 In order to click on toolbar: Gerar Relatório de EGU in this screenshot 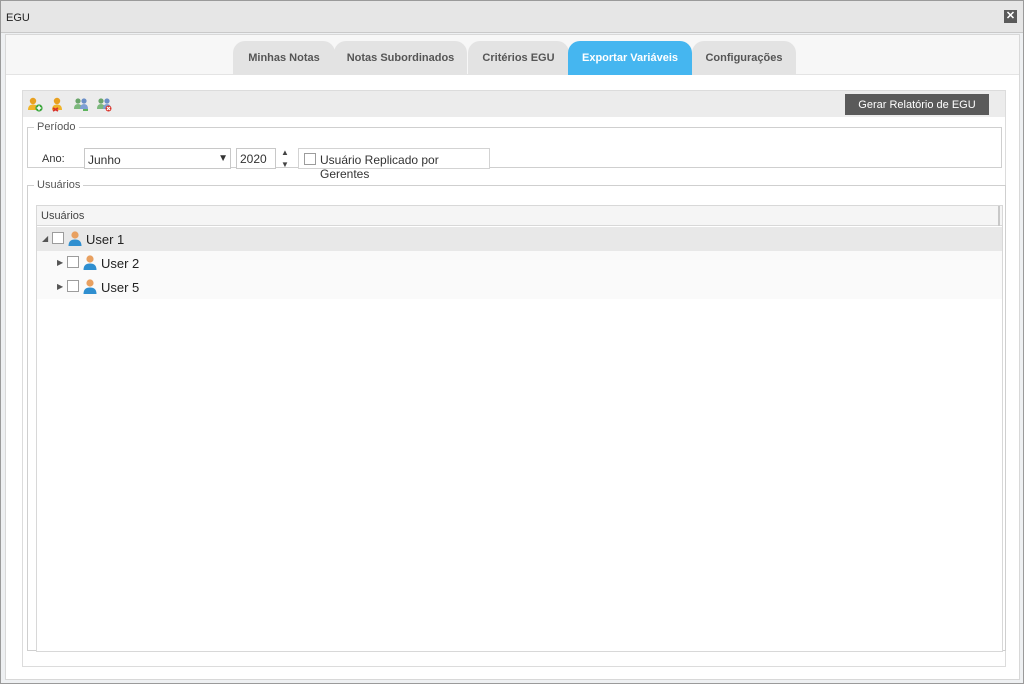, I will do `click(514, 104)`.